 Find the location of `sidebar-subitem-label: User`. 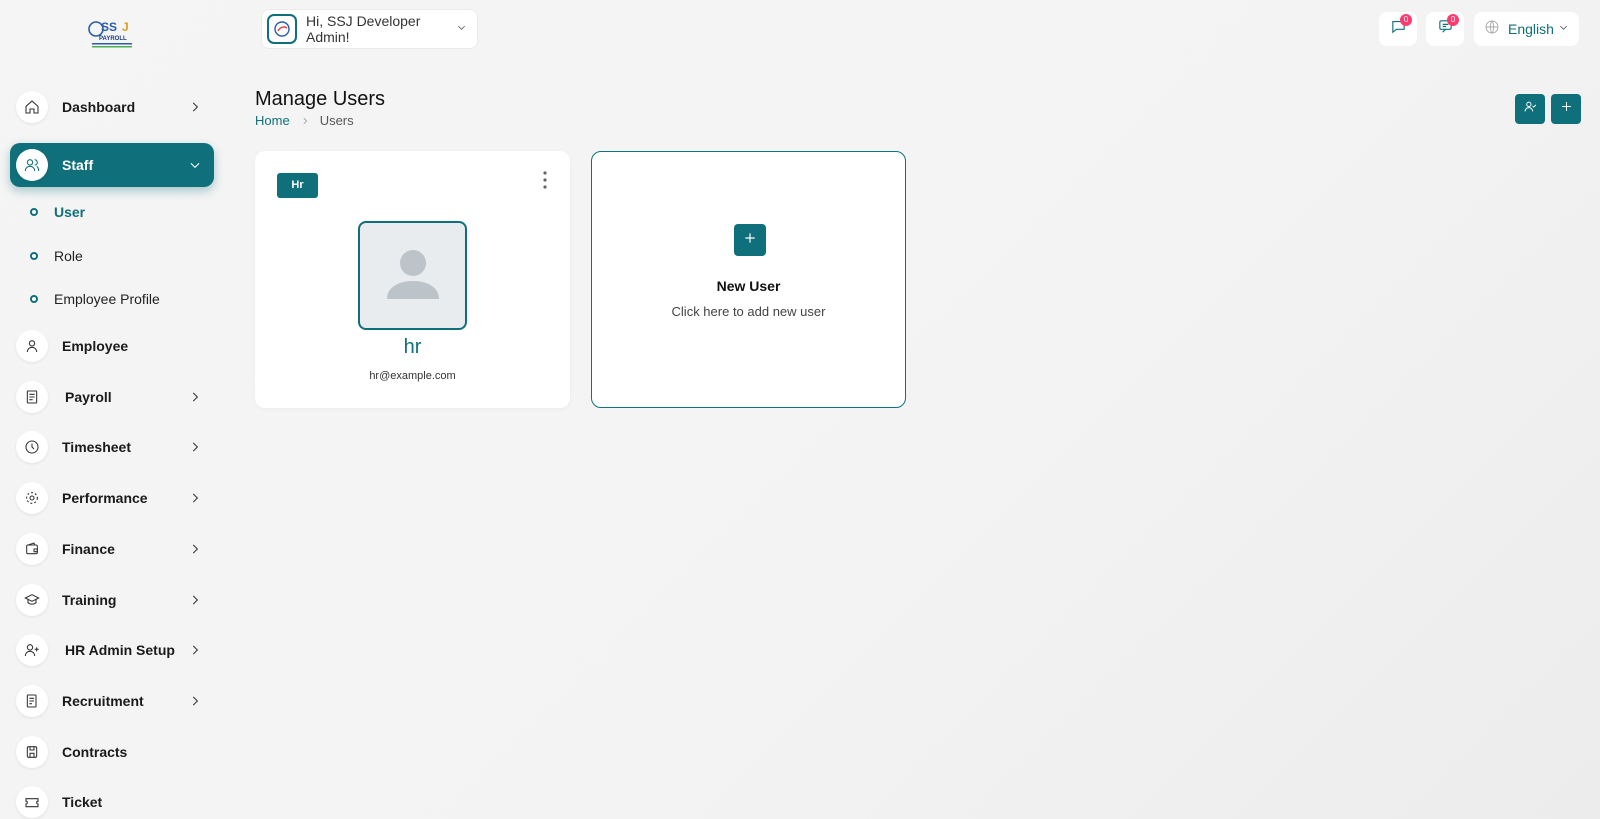

sidebar-subitem-label: User is located at coordinates (70, 212).